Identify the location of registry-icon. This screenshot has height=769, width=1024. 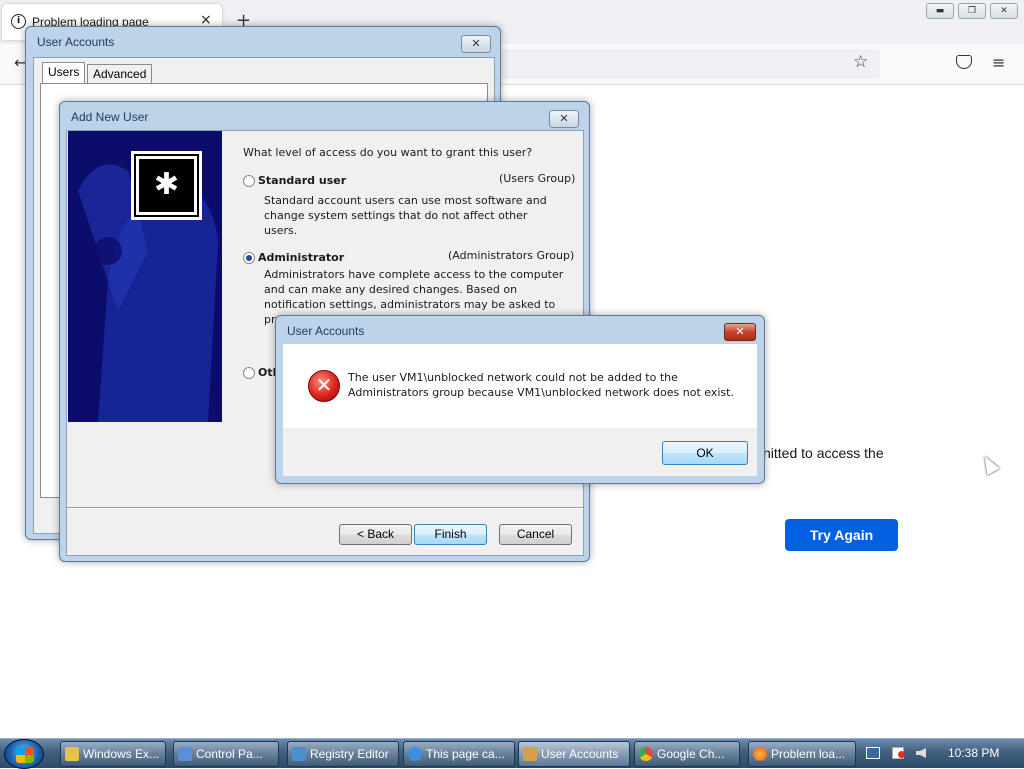
(299, 754).